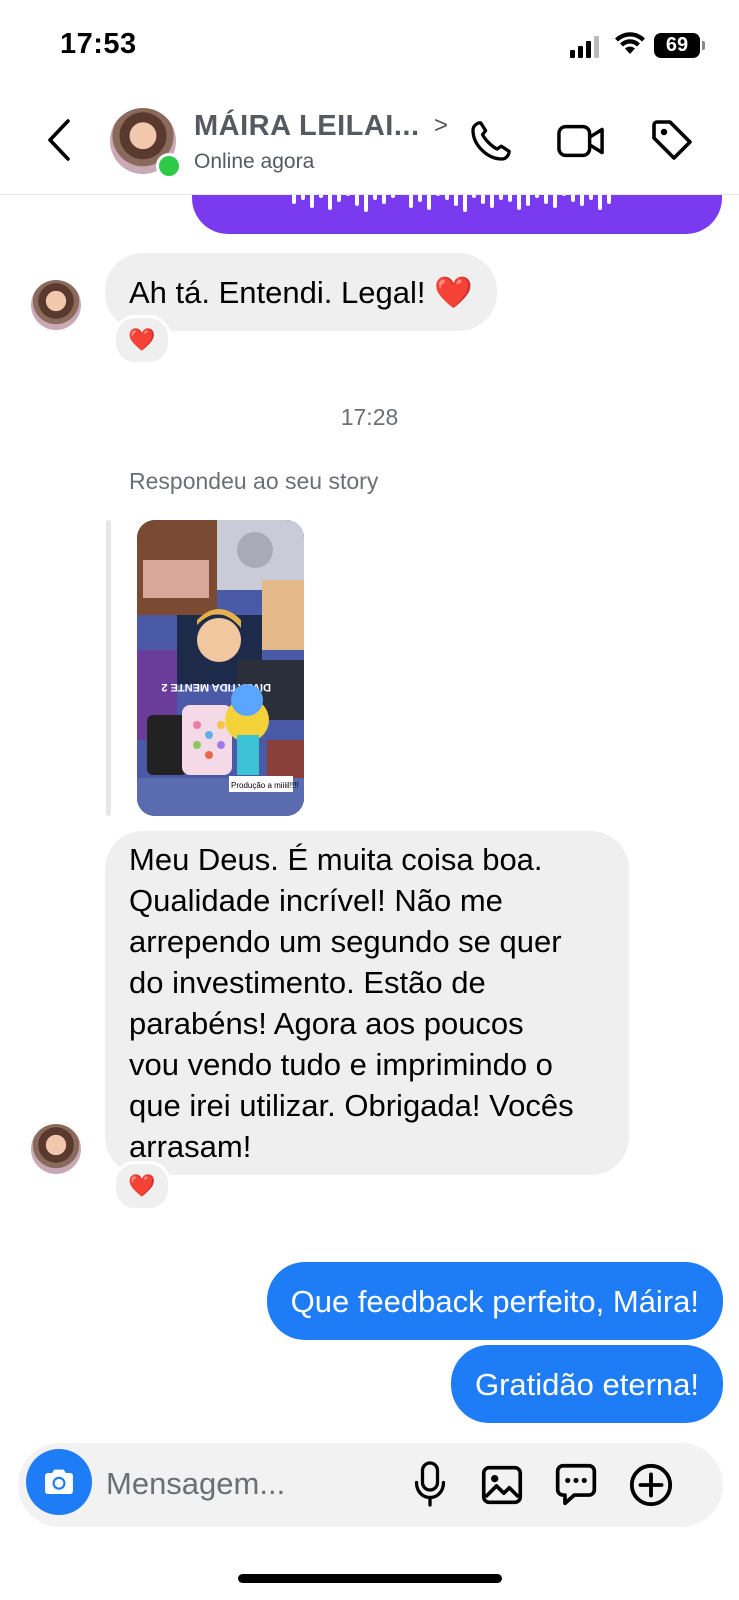 The image size is (739, 1600). I want to click on chat-timestamp: 17:28, so click(369, 417).